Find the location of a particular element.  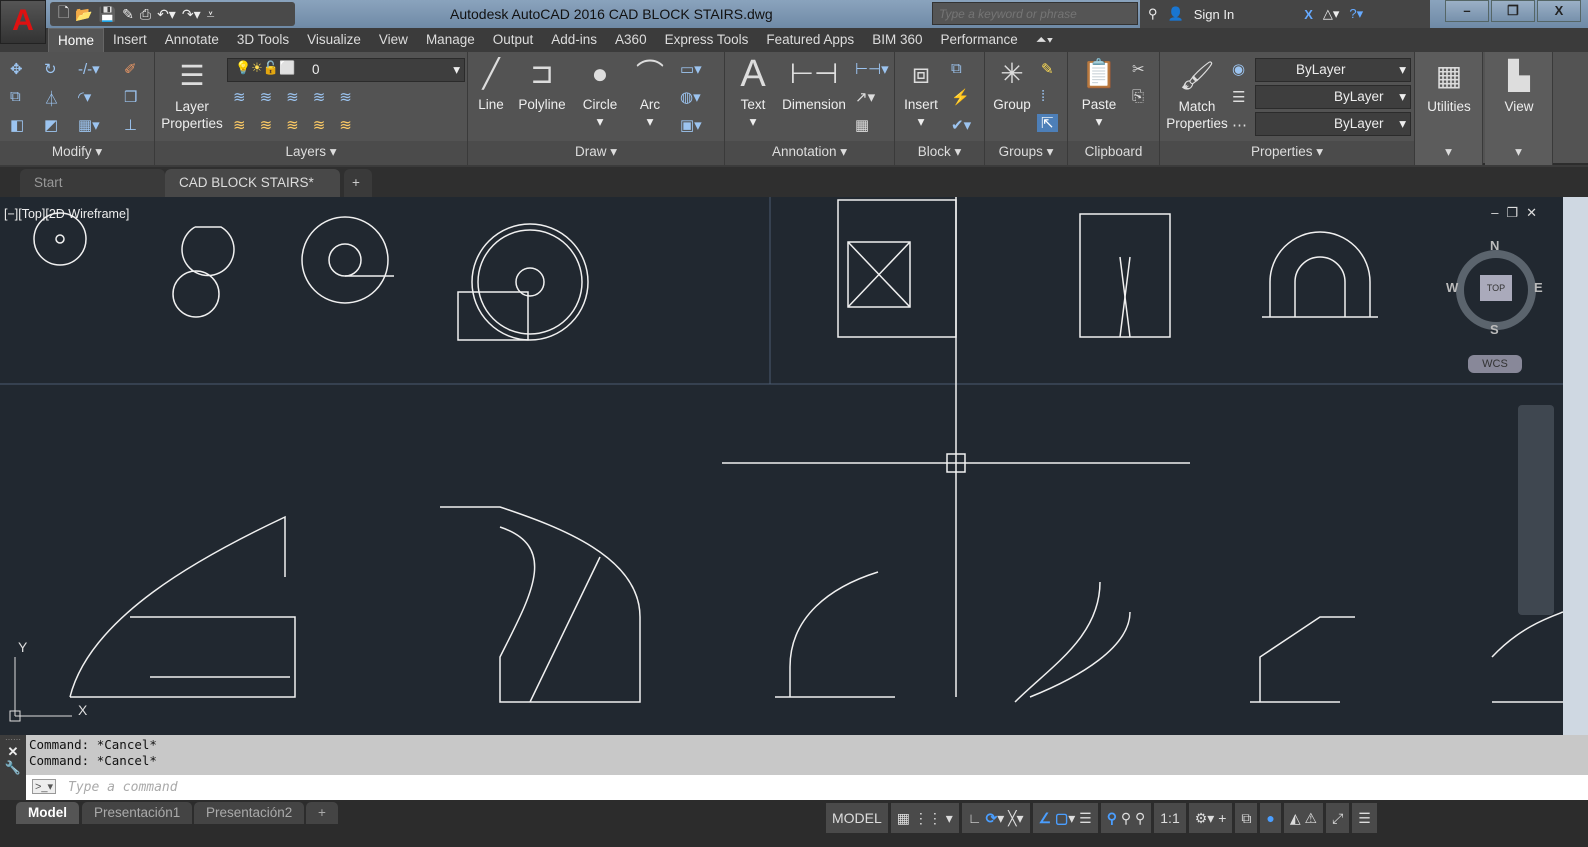

tab-manage: Manage is located at coordinates (450, 40).